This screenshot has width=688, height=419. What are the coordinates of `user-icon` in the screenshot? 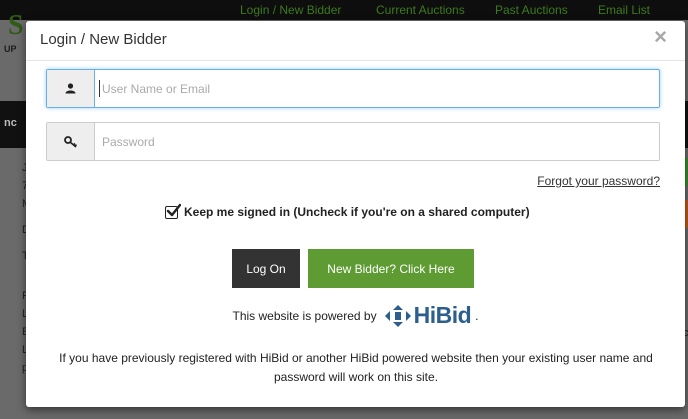 It's located at (71, 88).